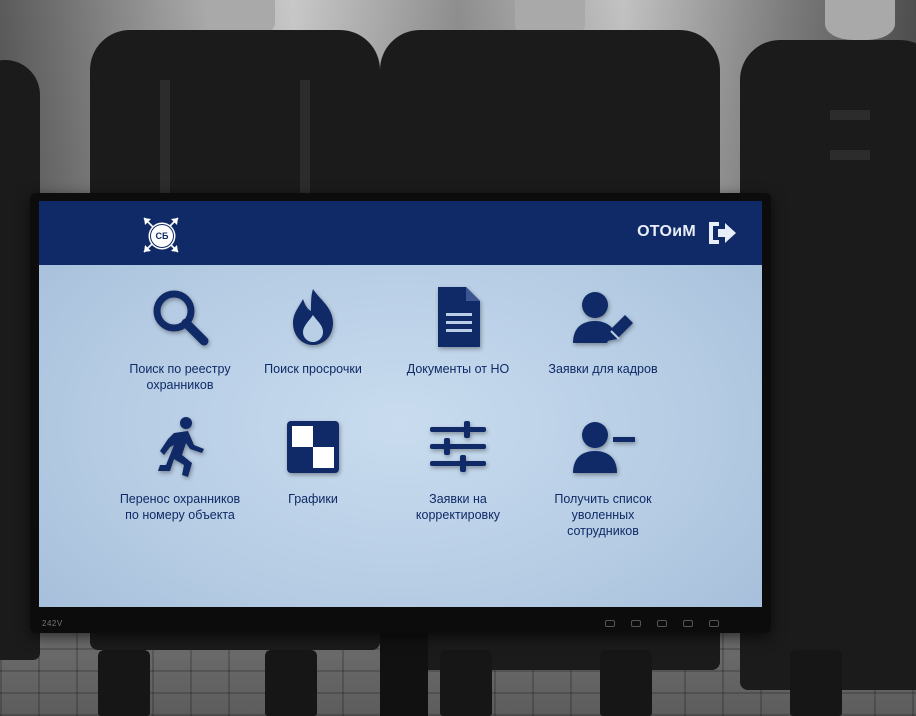 This screenshot has width=916, height=716. I want to click on app-header: СБ ОТОиМ, so click(400, 233).